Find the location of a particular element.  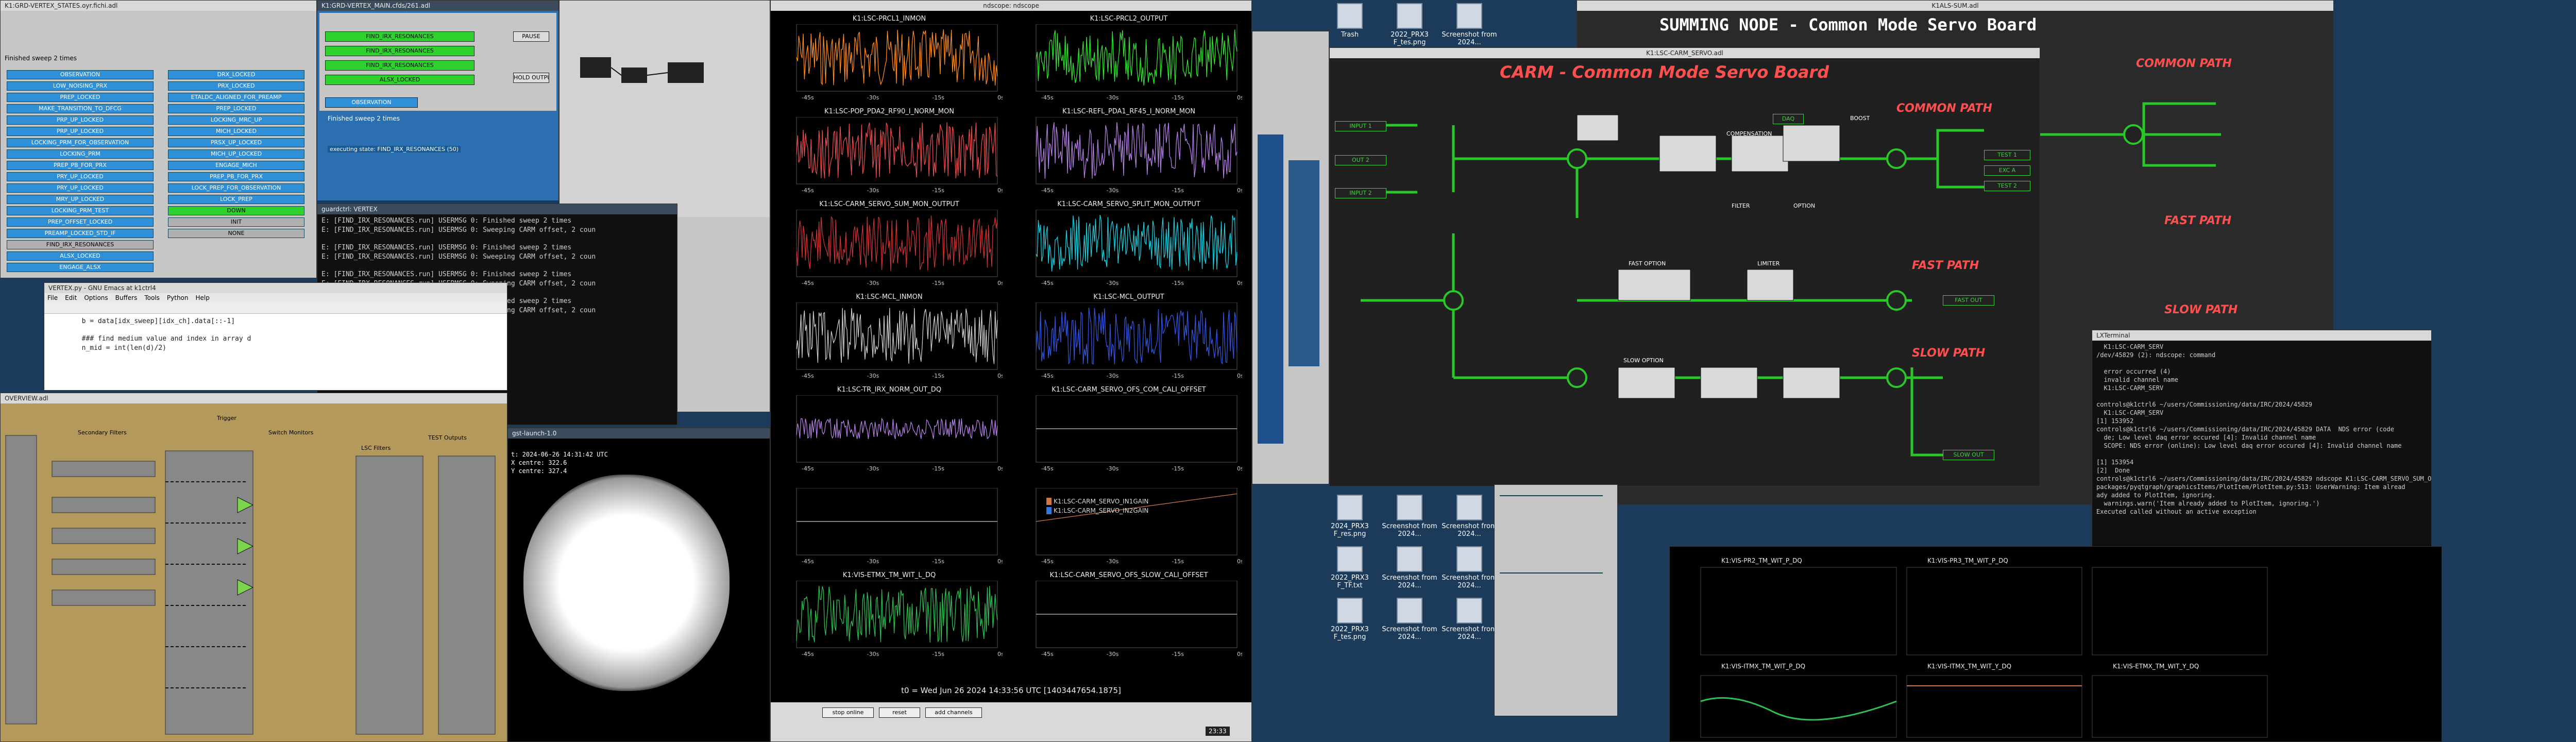

menu-item: Options is located at coordinates (96, 297).